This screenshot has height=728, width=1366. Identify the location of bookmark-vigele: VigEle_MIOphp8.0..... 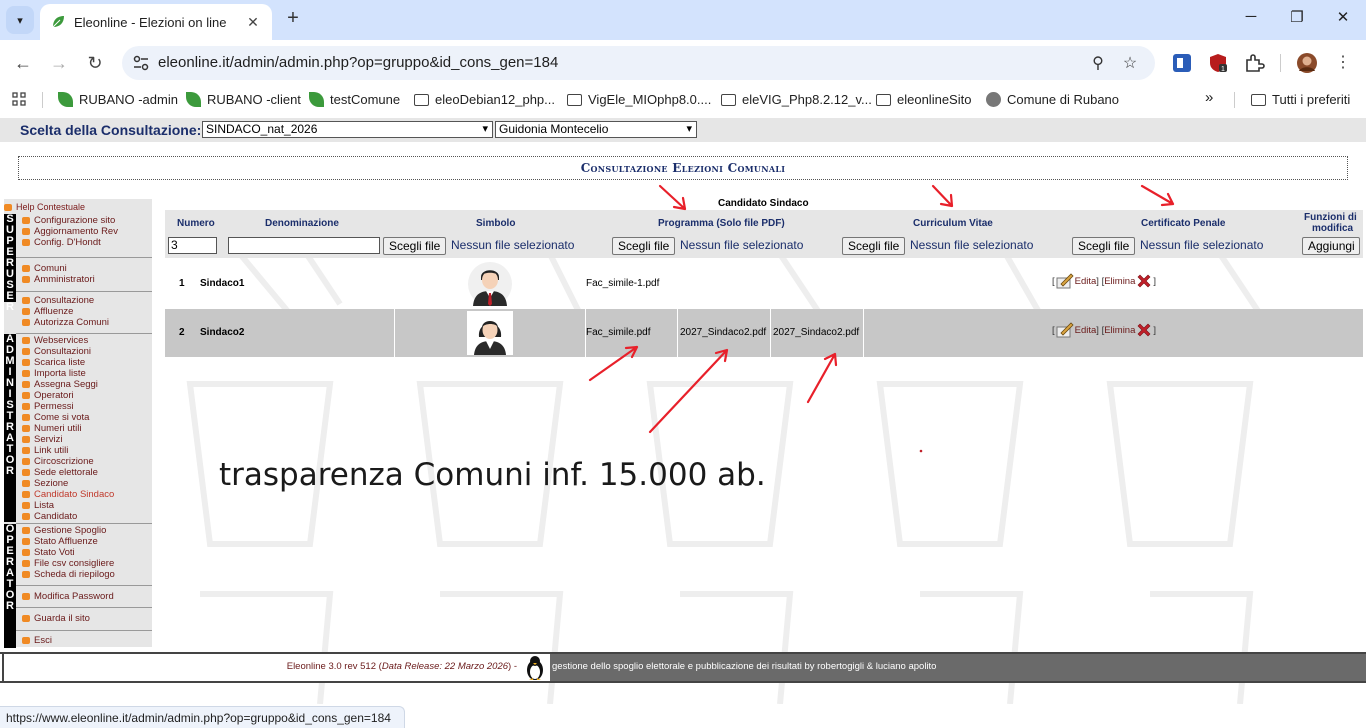
(639, 99).